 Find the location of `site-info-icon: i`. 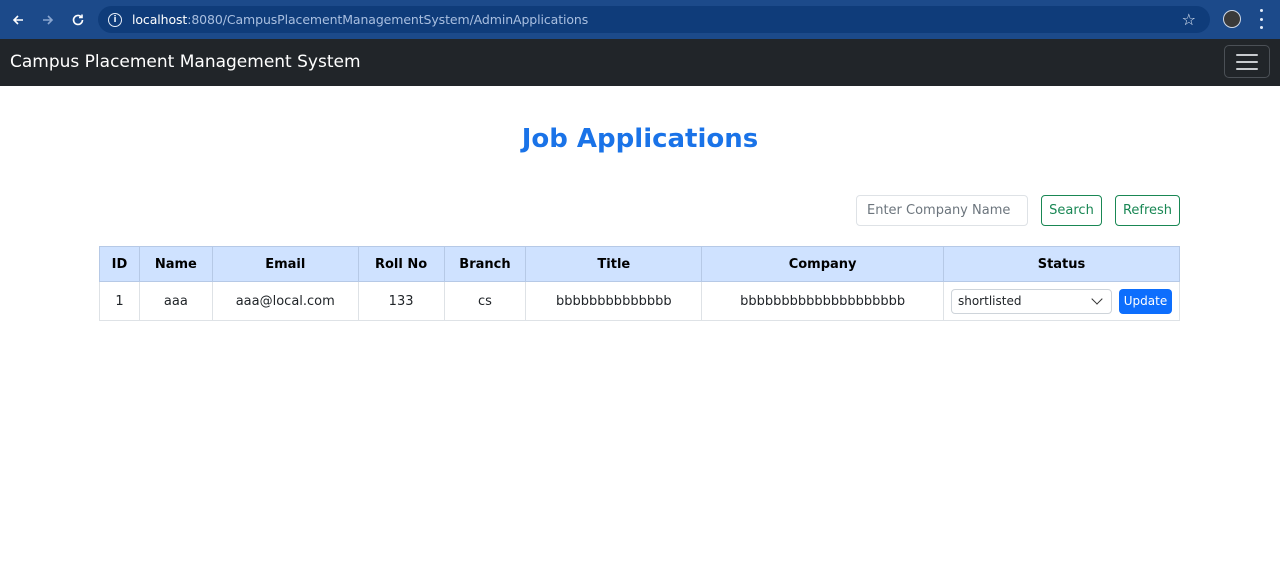

site-info-icon: i is located at coordinates (115, 19).